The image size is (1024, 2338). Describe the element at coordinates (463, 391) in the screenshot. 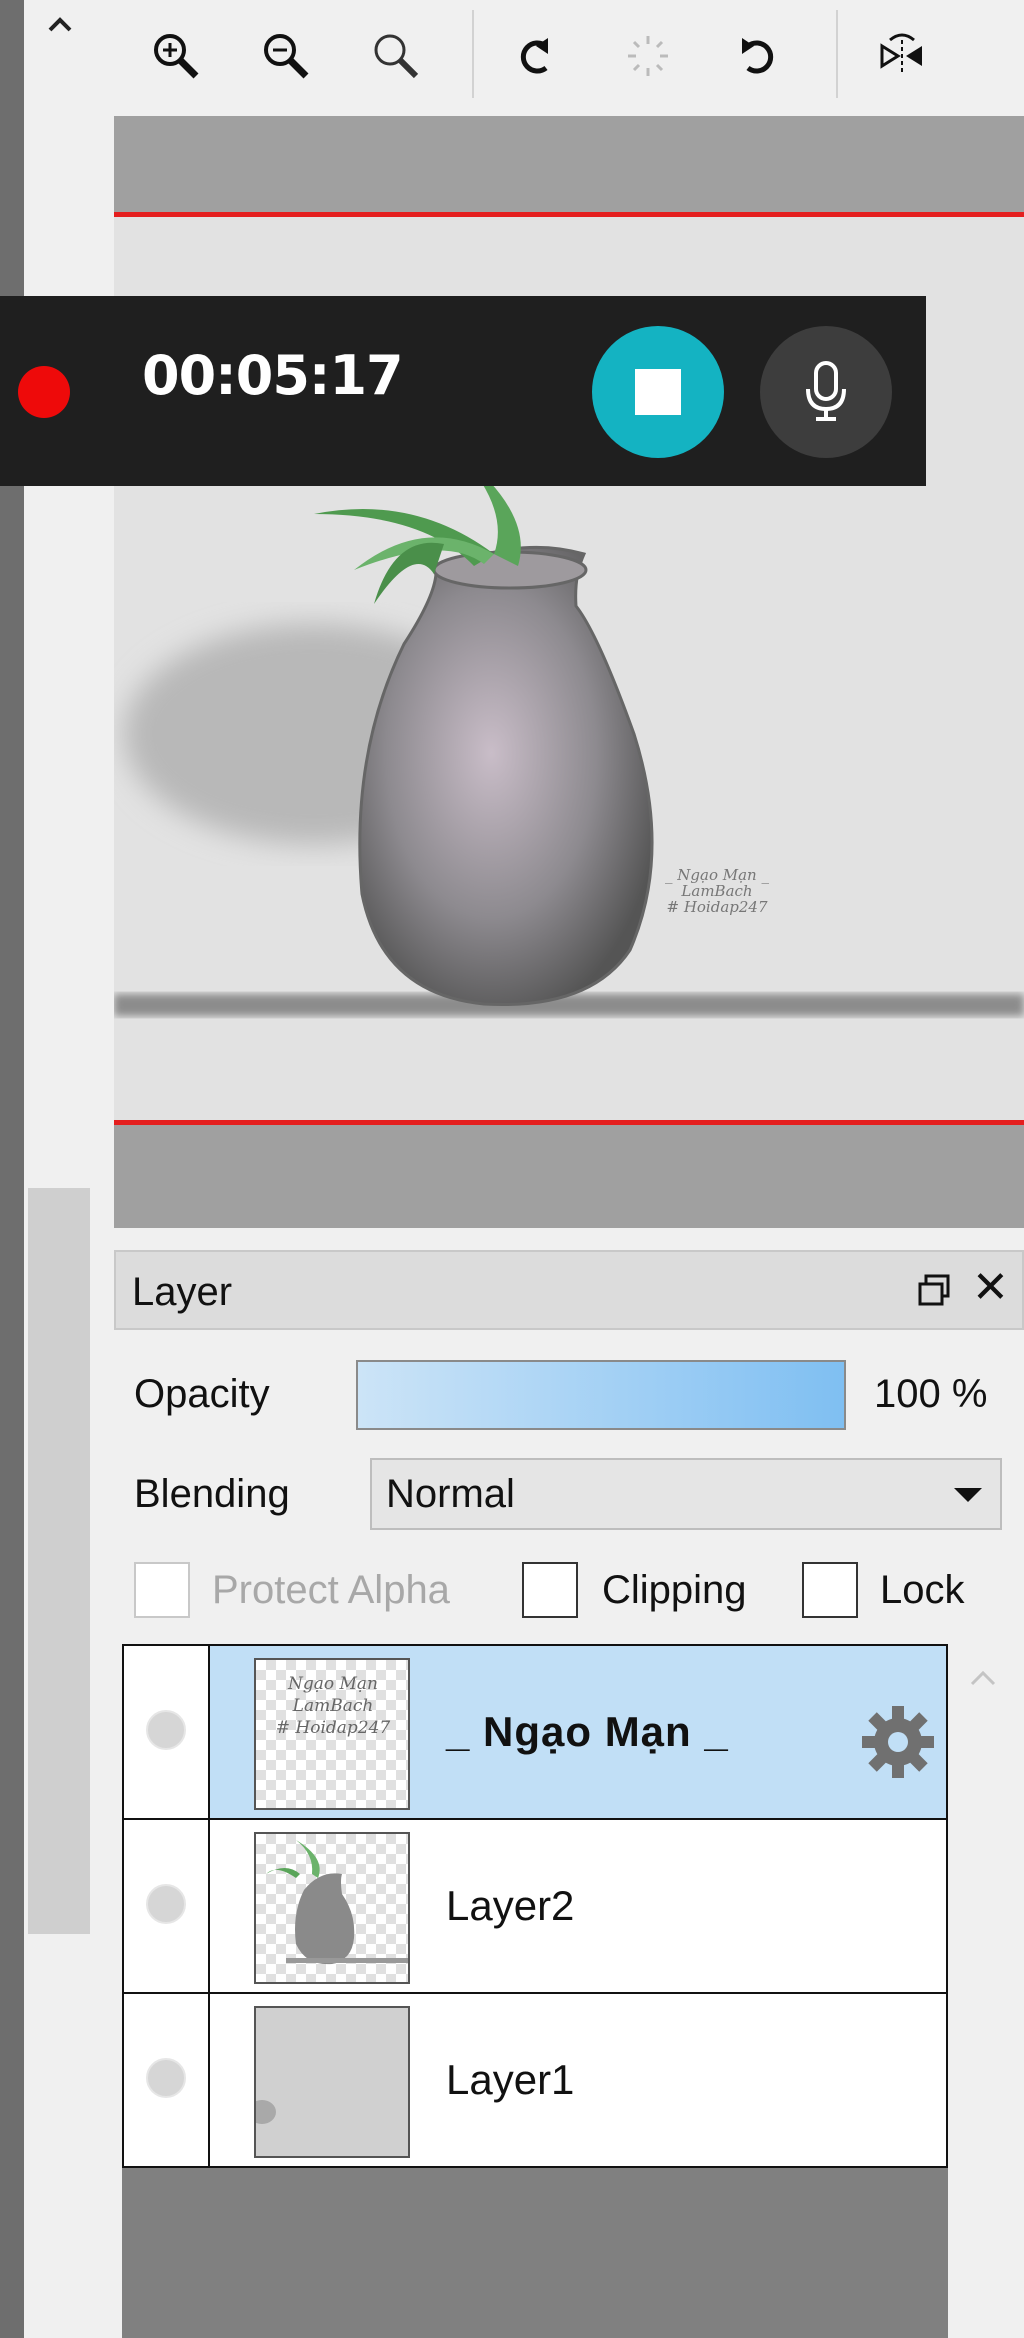

I see `screen-recorder-bar: 00:05:17` at that location.